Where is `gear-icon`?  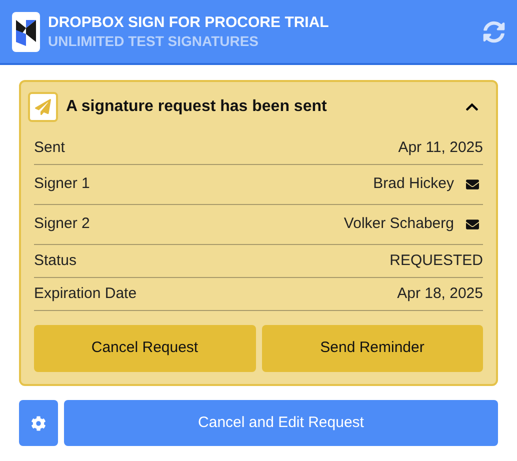 gear-icon is located at coordinates (38, 423).